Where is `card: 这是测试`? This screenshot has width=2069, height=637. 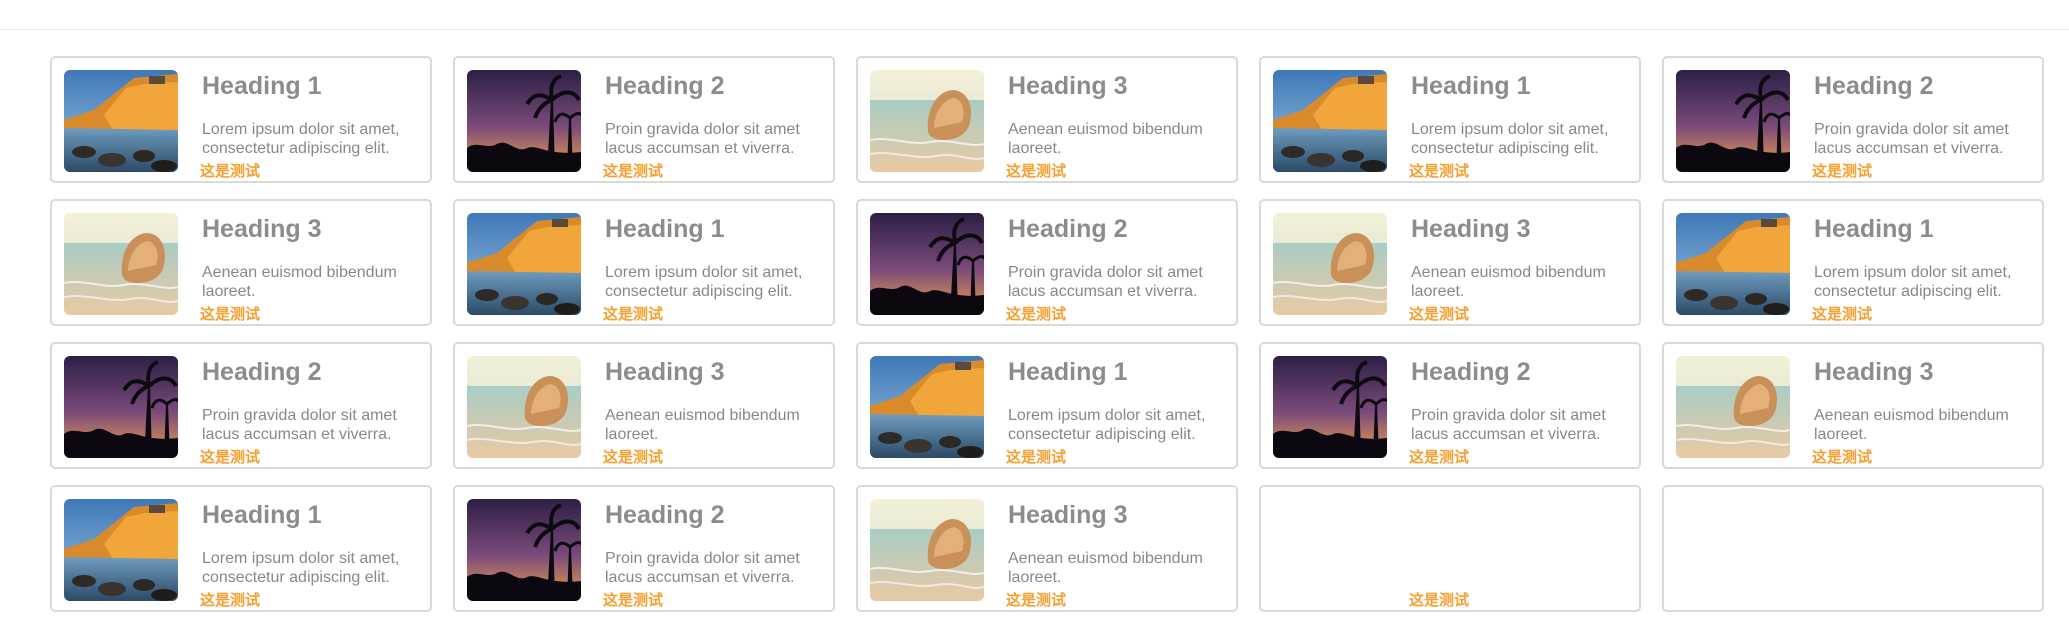
card: 这是测试 is located at coordinates (1450, 548).